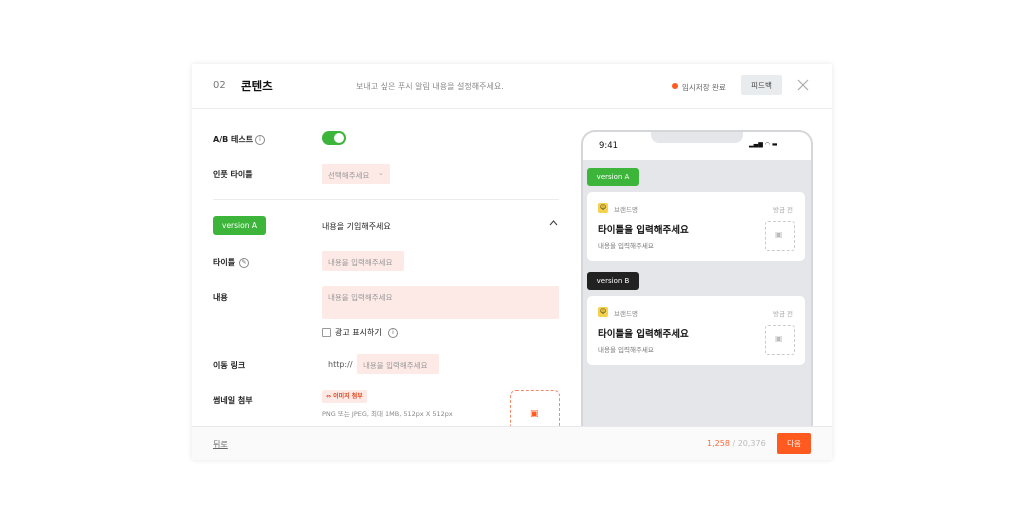  I want to click on send-count: 1,258 / 20,376, so click(736, 443).